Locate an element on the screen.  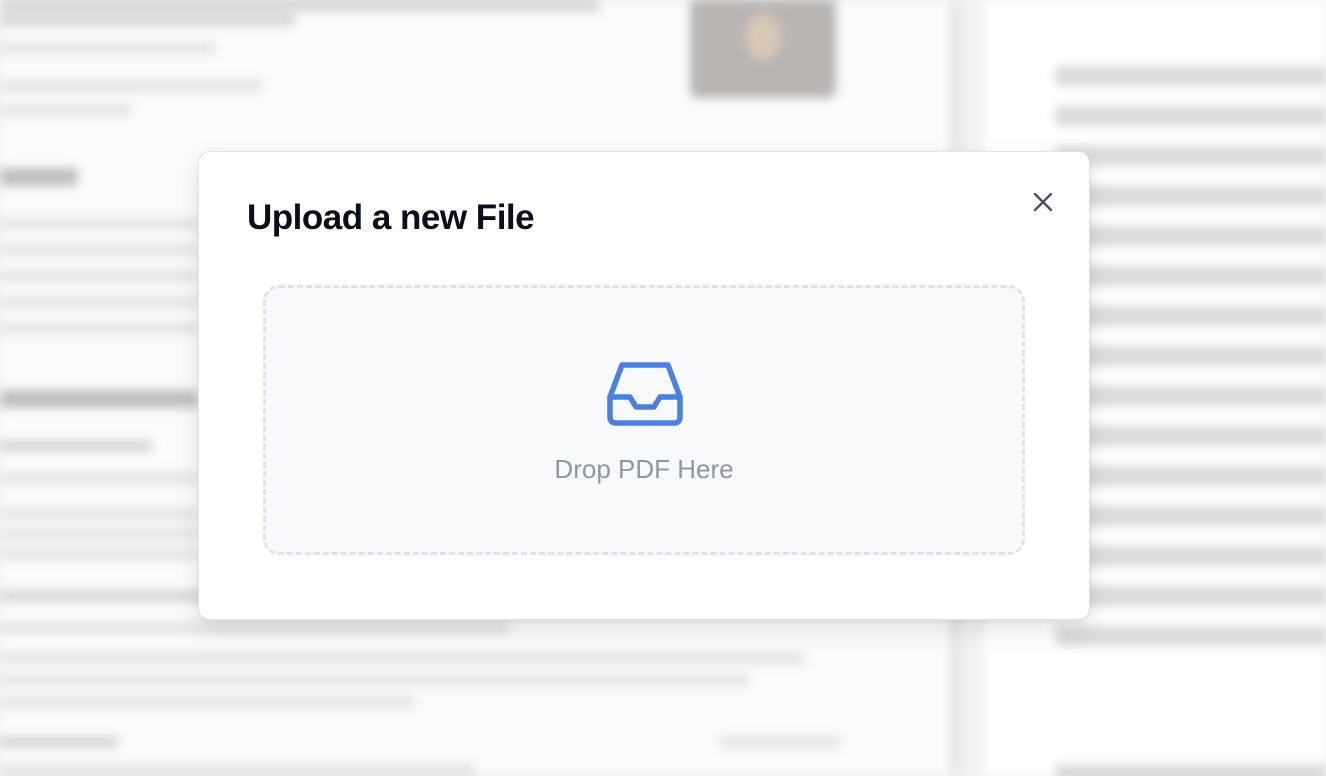
resume-photo-detail is located at coordinates (763, 37).